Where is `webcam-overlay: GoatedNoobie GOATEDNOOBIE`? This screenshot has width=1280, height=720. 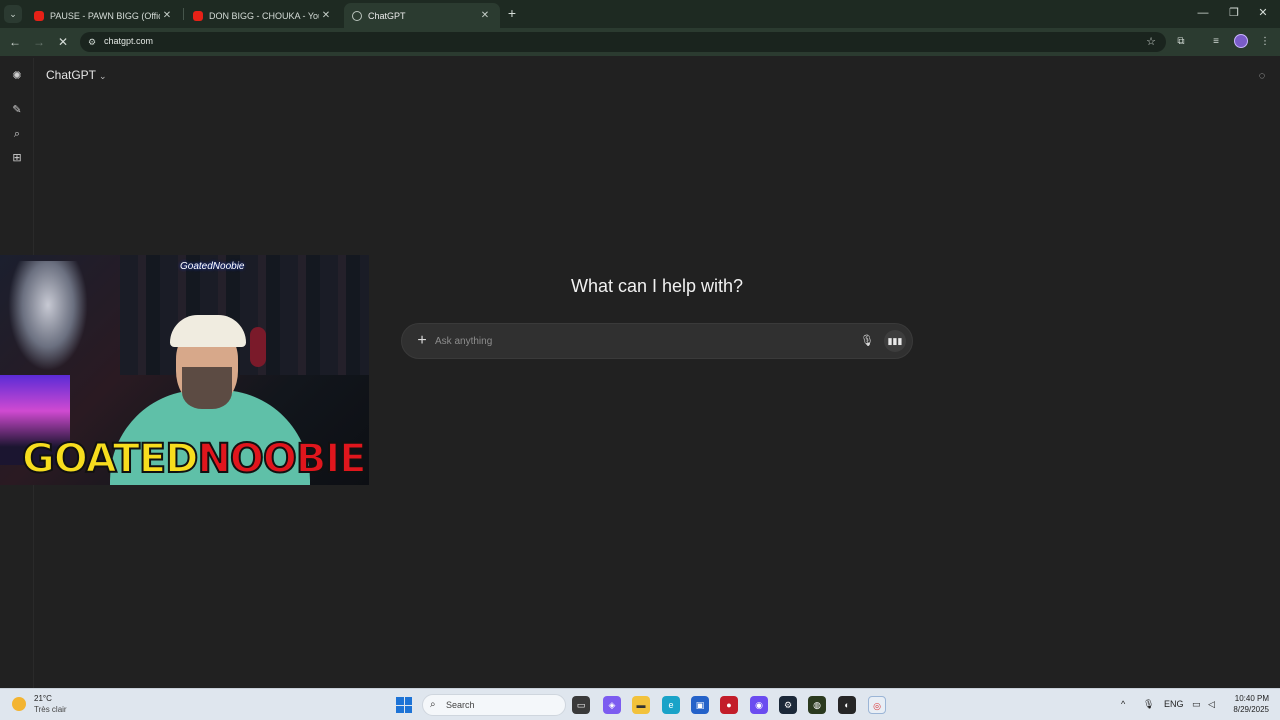 webcam-overlay: GoatedNoobie GOATEDNOOBIE is located at coordinates (184, 370).